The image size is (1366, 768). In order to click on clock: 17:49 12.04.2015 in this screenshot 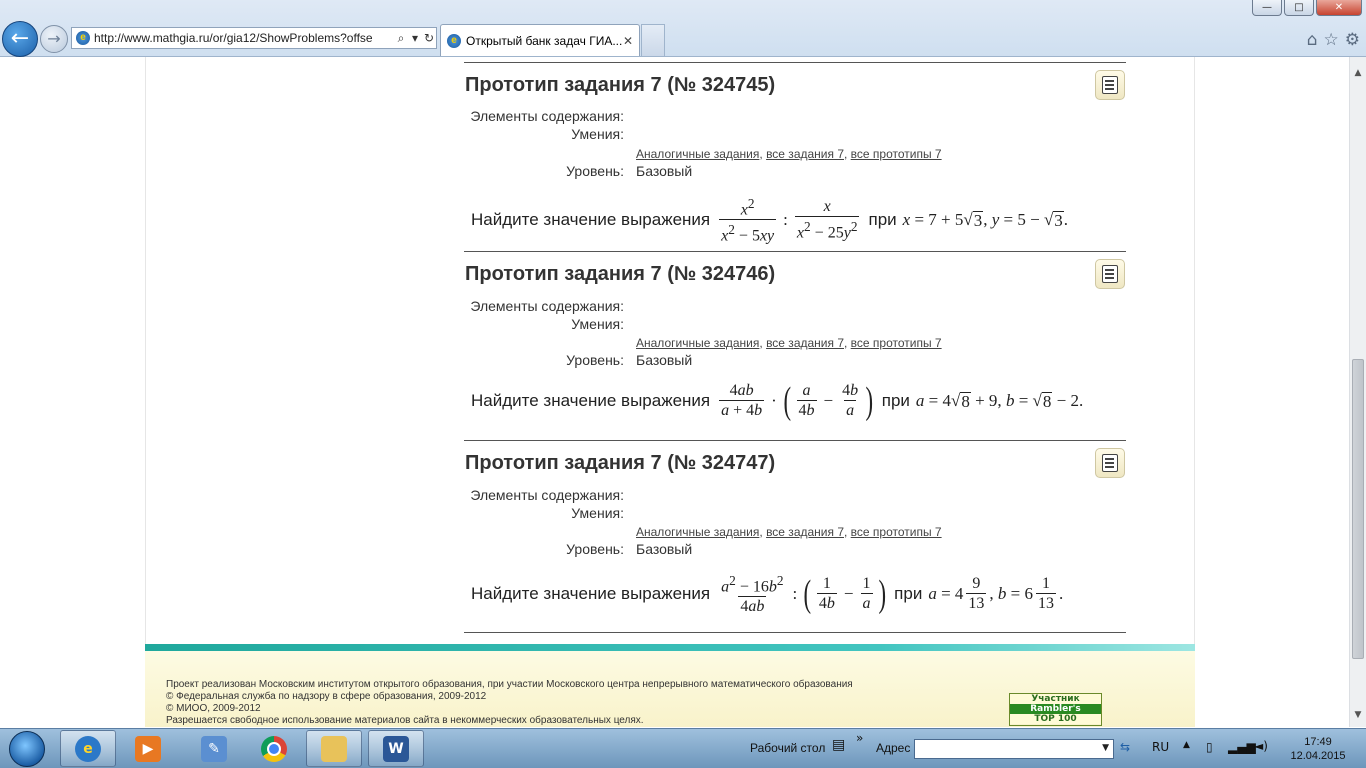, I will do `click(1318, 749)`.